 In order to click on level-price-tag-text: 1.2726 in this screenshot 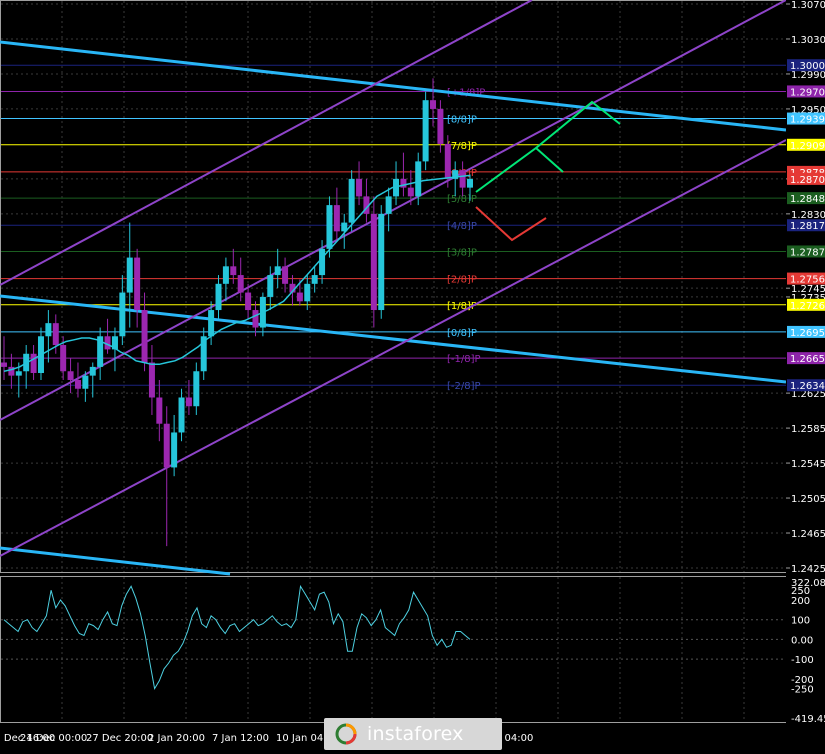, I will do `click(807, 306)`.